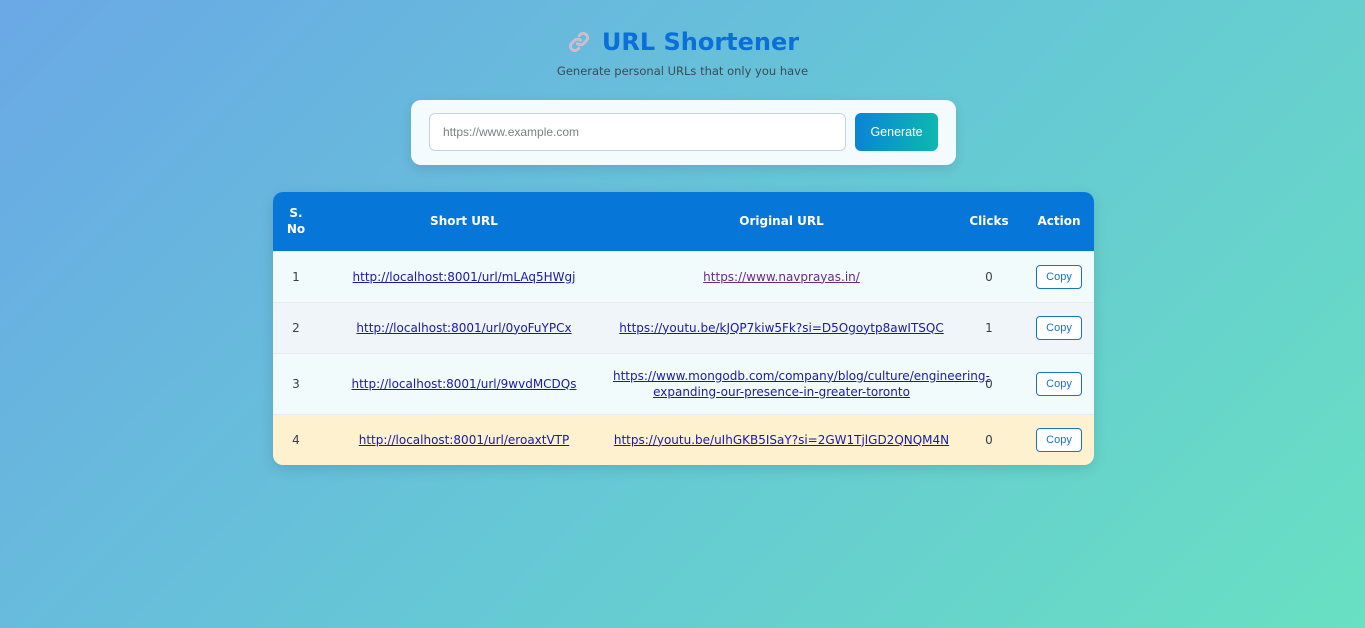 The width and height of the screenshot is (1365, 628). What do you see at coordinates (578, 42) in the screenshot?
I see `link-icon` at bounding box center [578, 42].